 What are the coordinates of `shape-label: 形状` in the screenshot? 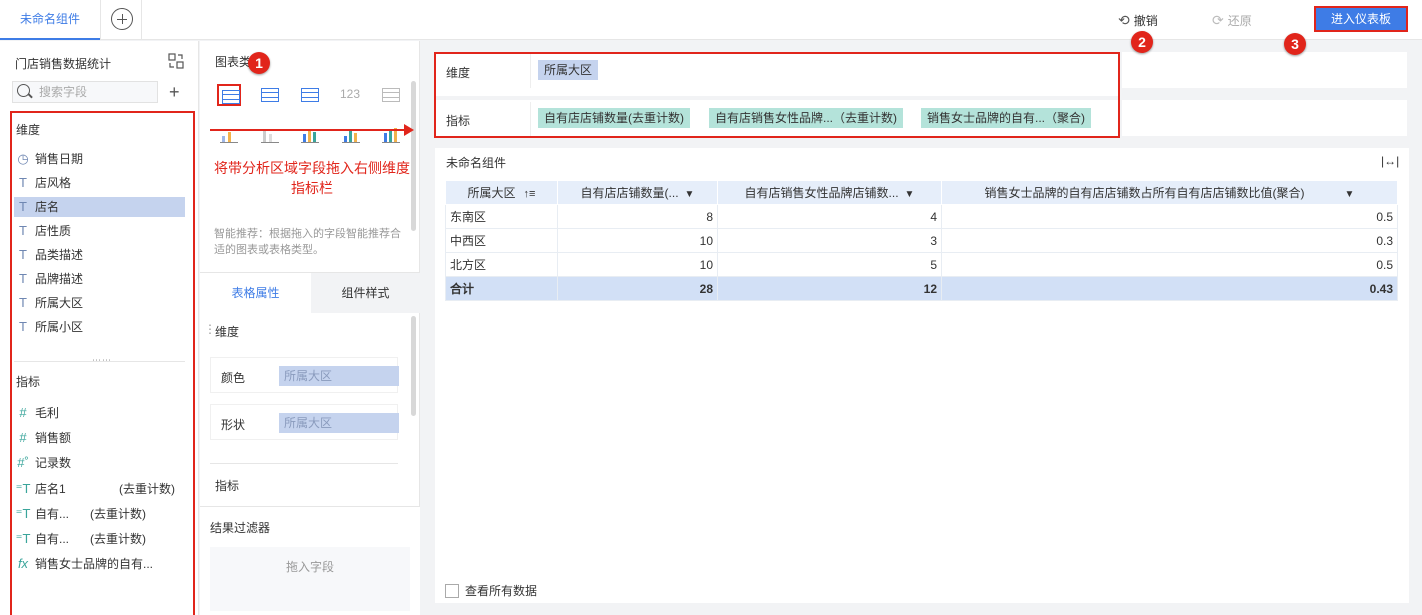 It's located at (233, 425).